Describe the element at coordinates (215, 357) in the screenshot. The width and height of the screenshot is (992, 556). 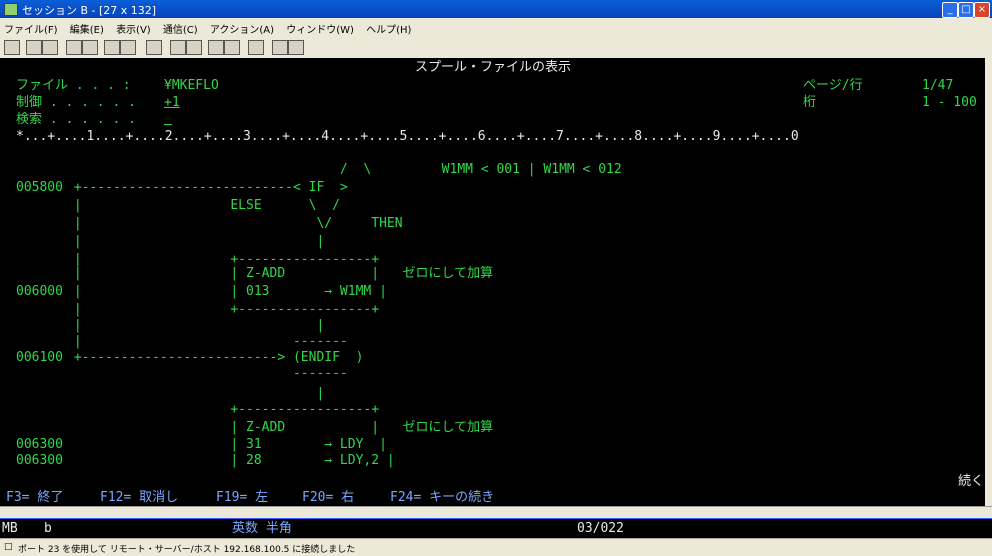
I see `listing-line: +-------------------------> (ENDIF )` at that location.